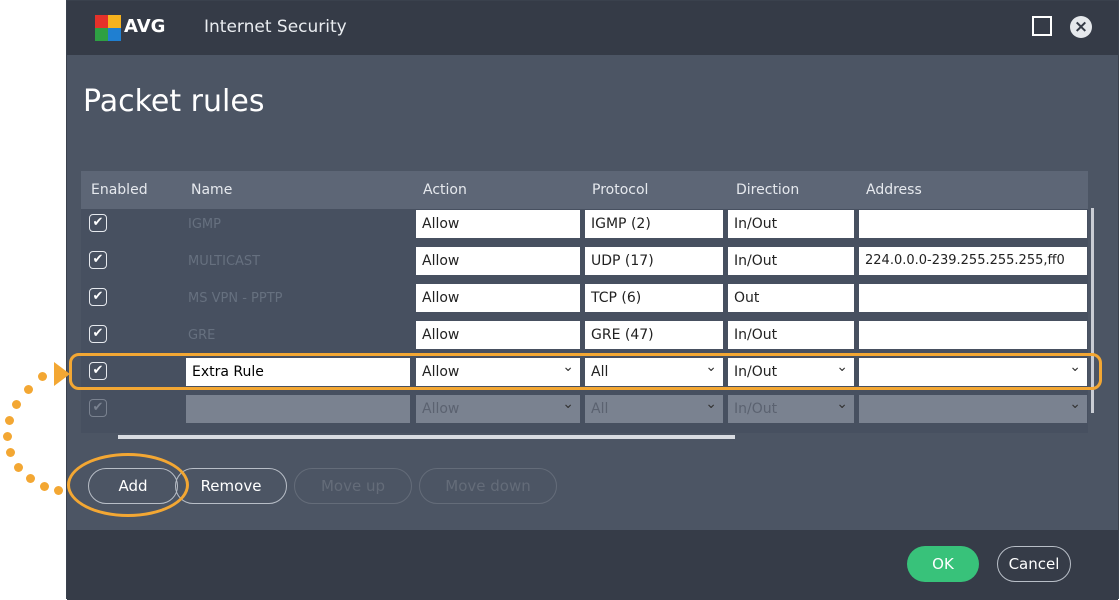 This screenshot has width=1120, height=600. I want to click on protocol-cell: TCP (6), so click(654, 298).